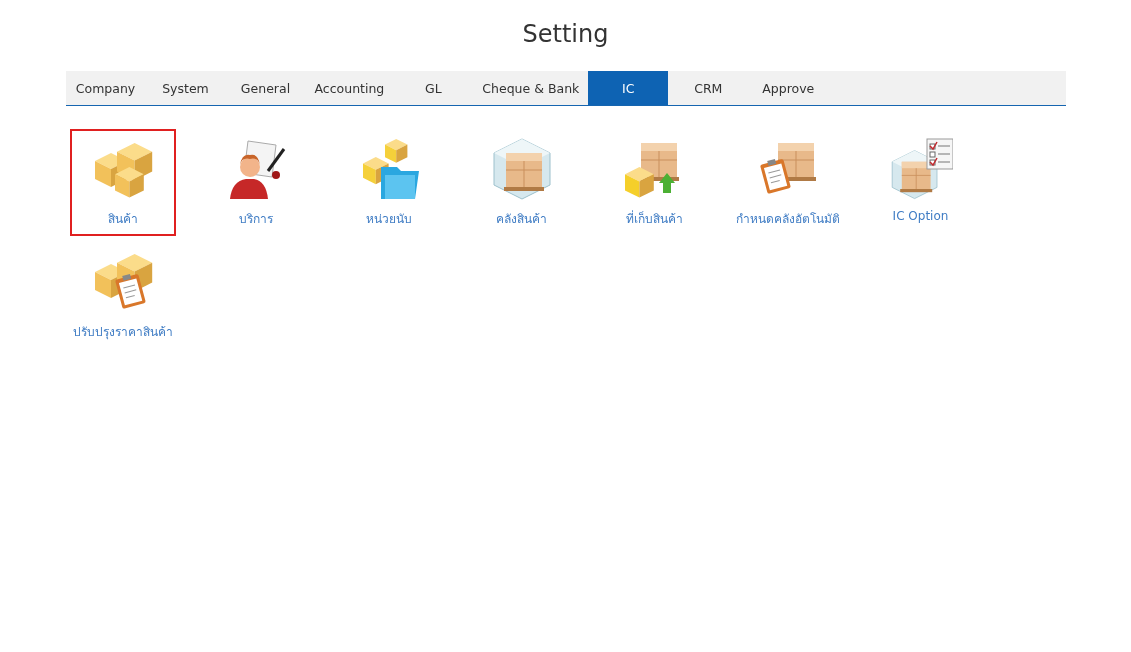  What do you see at coordinates (349, 88) in the screenshot?
I see `tab: Accounting` at bounding box center [349, 88].